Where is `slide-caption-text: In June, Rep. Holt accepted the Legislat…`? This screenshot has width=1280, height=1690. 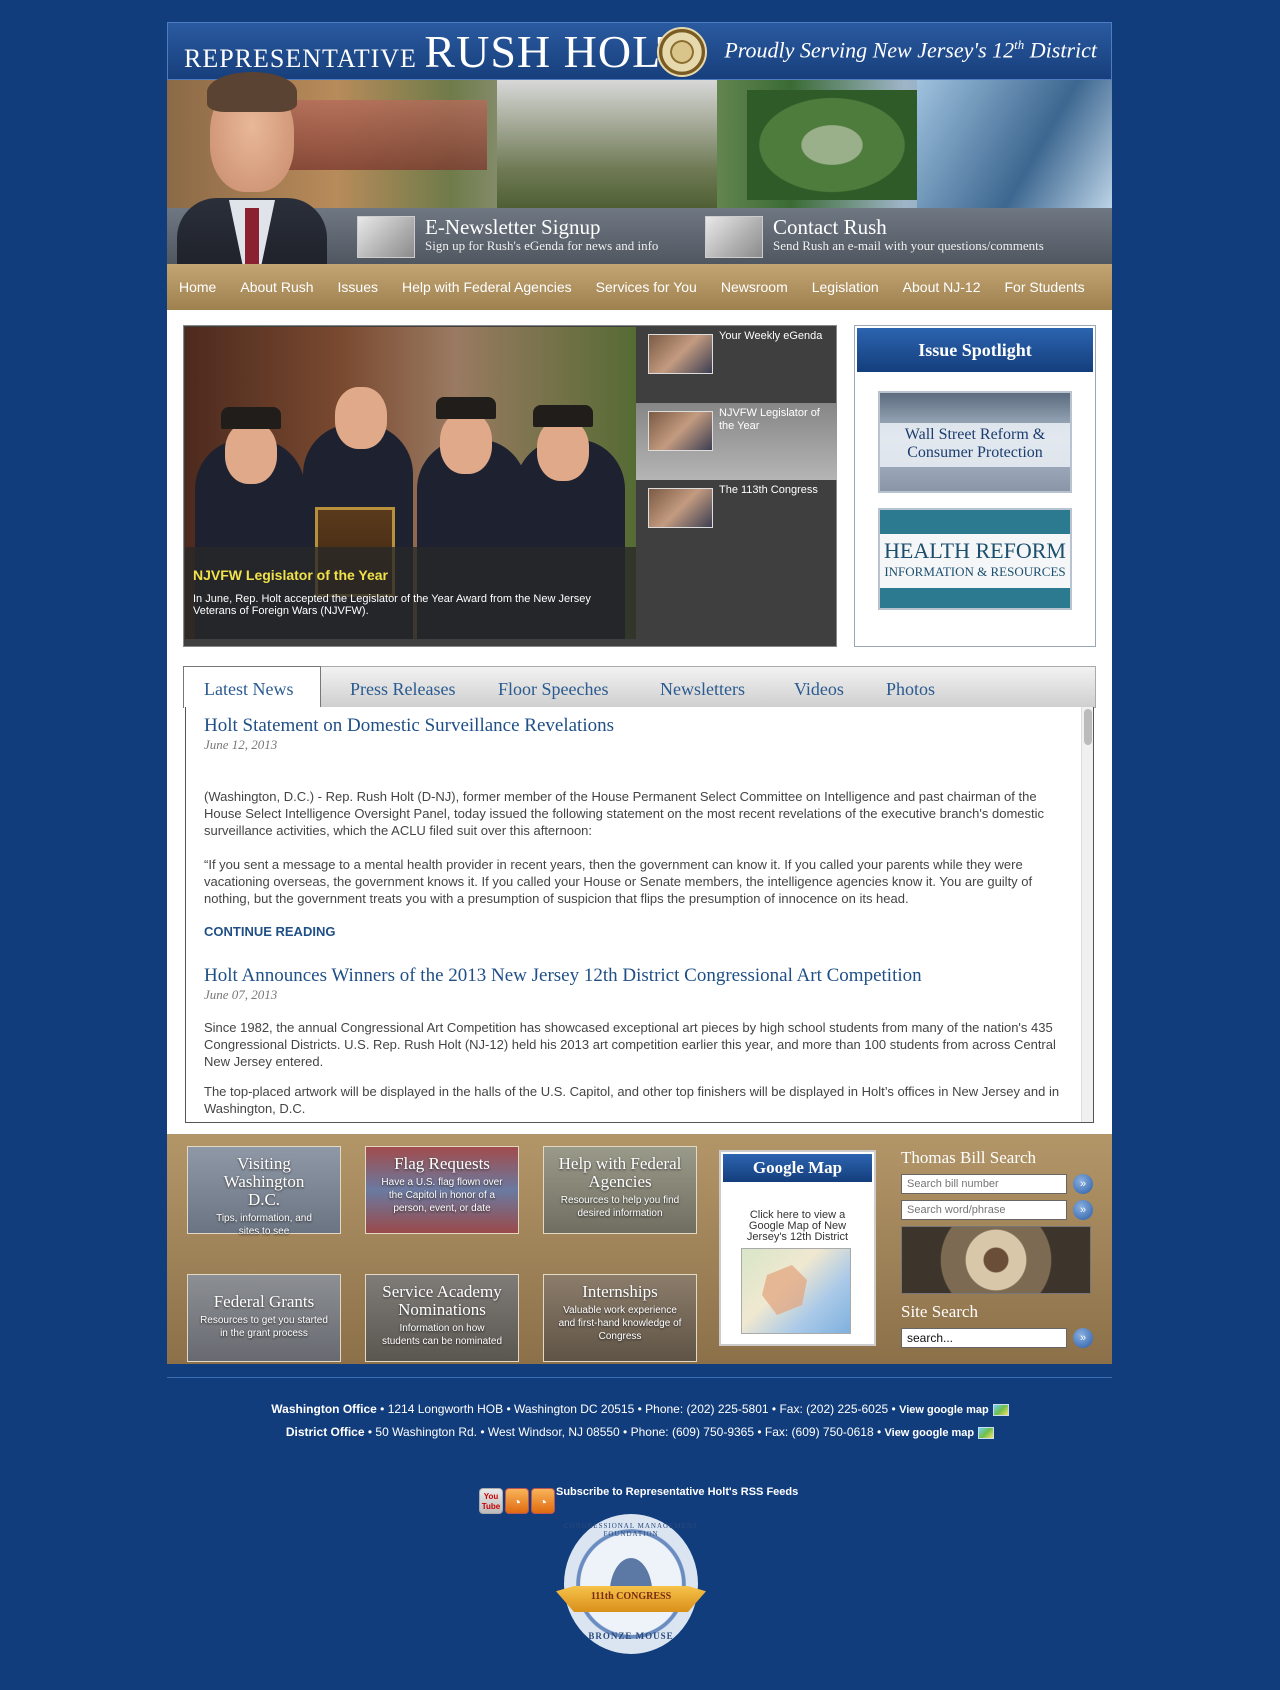
slide-caption-text: In June, Rep. Holt accepted the Legislat… is located at coordinates (392, 605).